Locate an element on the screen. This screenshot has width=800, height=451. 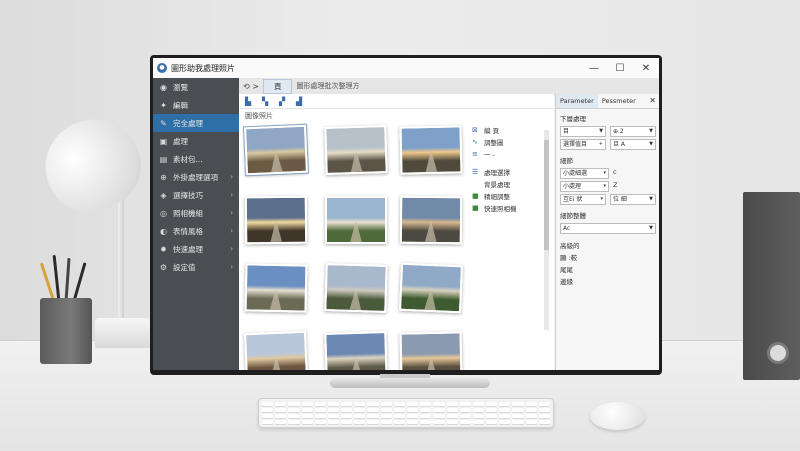
title-bar: ● 圖形助我處理照片 — ☐ ✕ is located at coordinates (406, 68).